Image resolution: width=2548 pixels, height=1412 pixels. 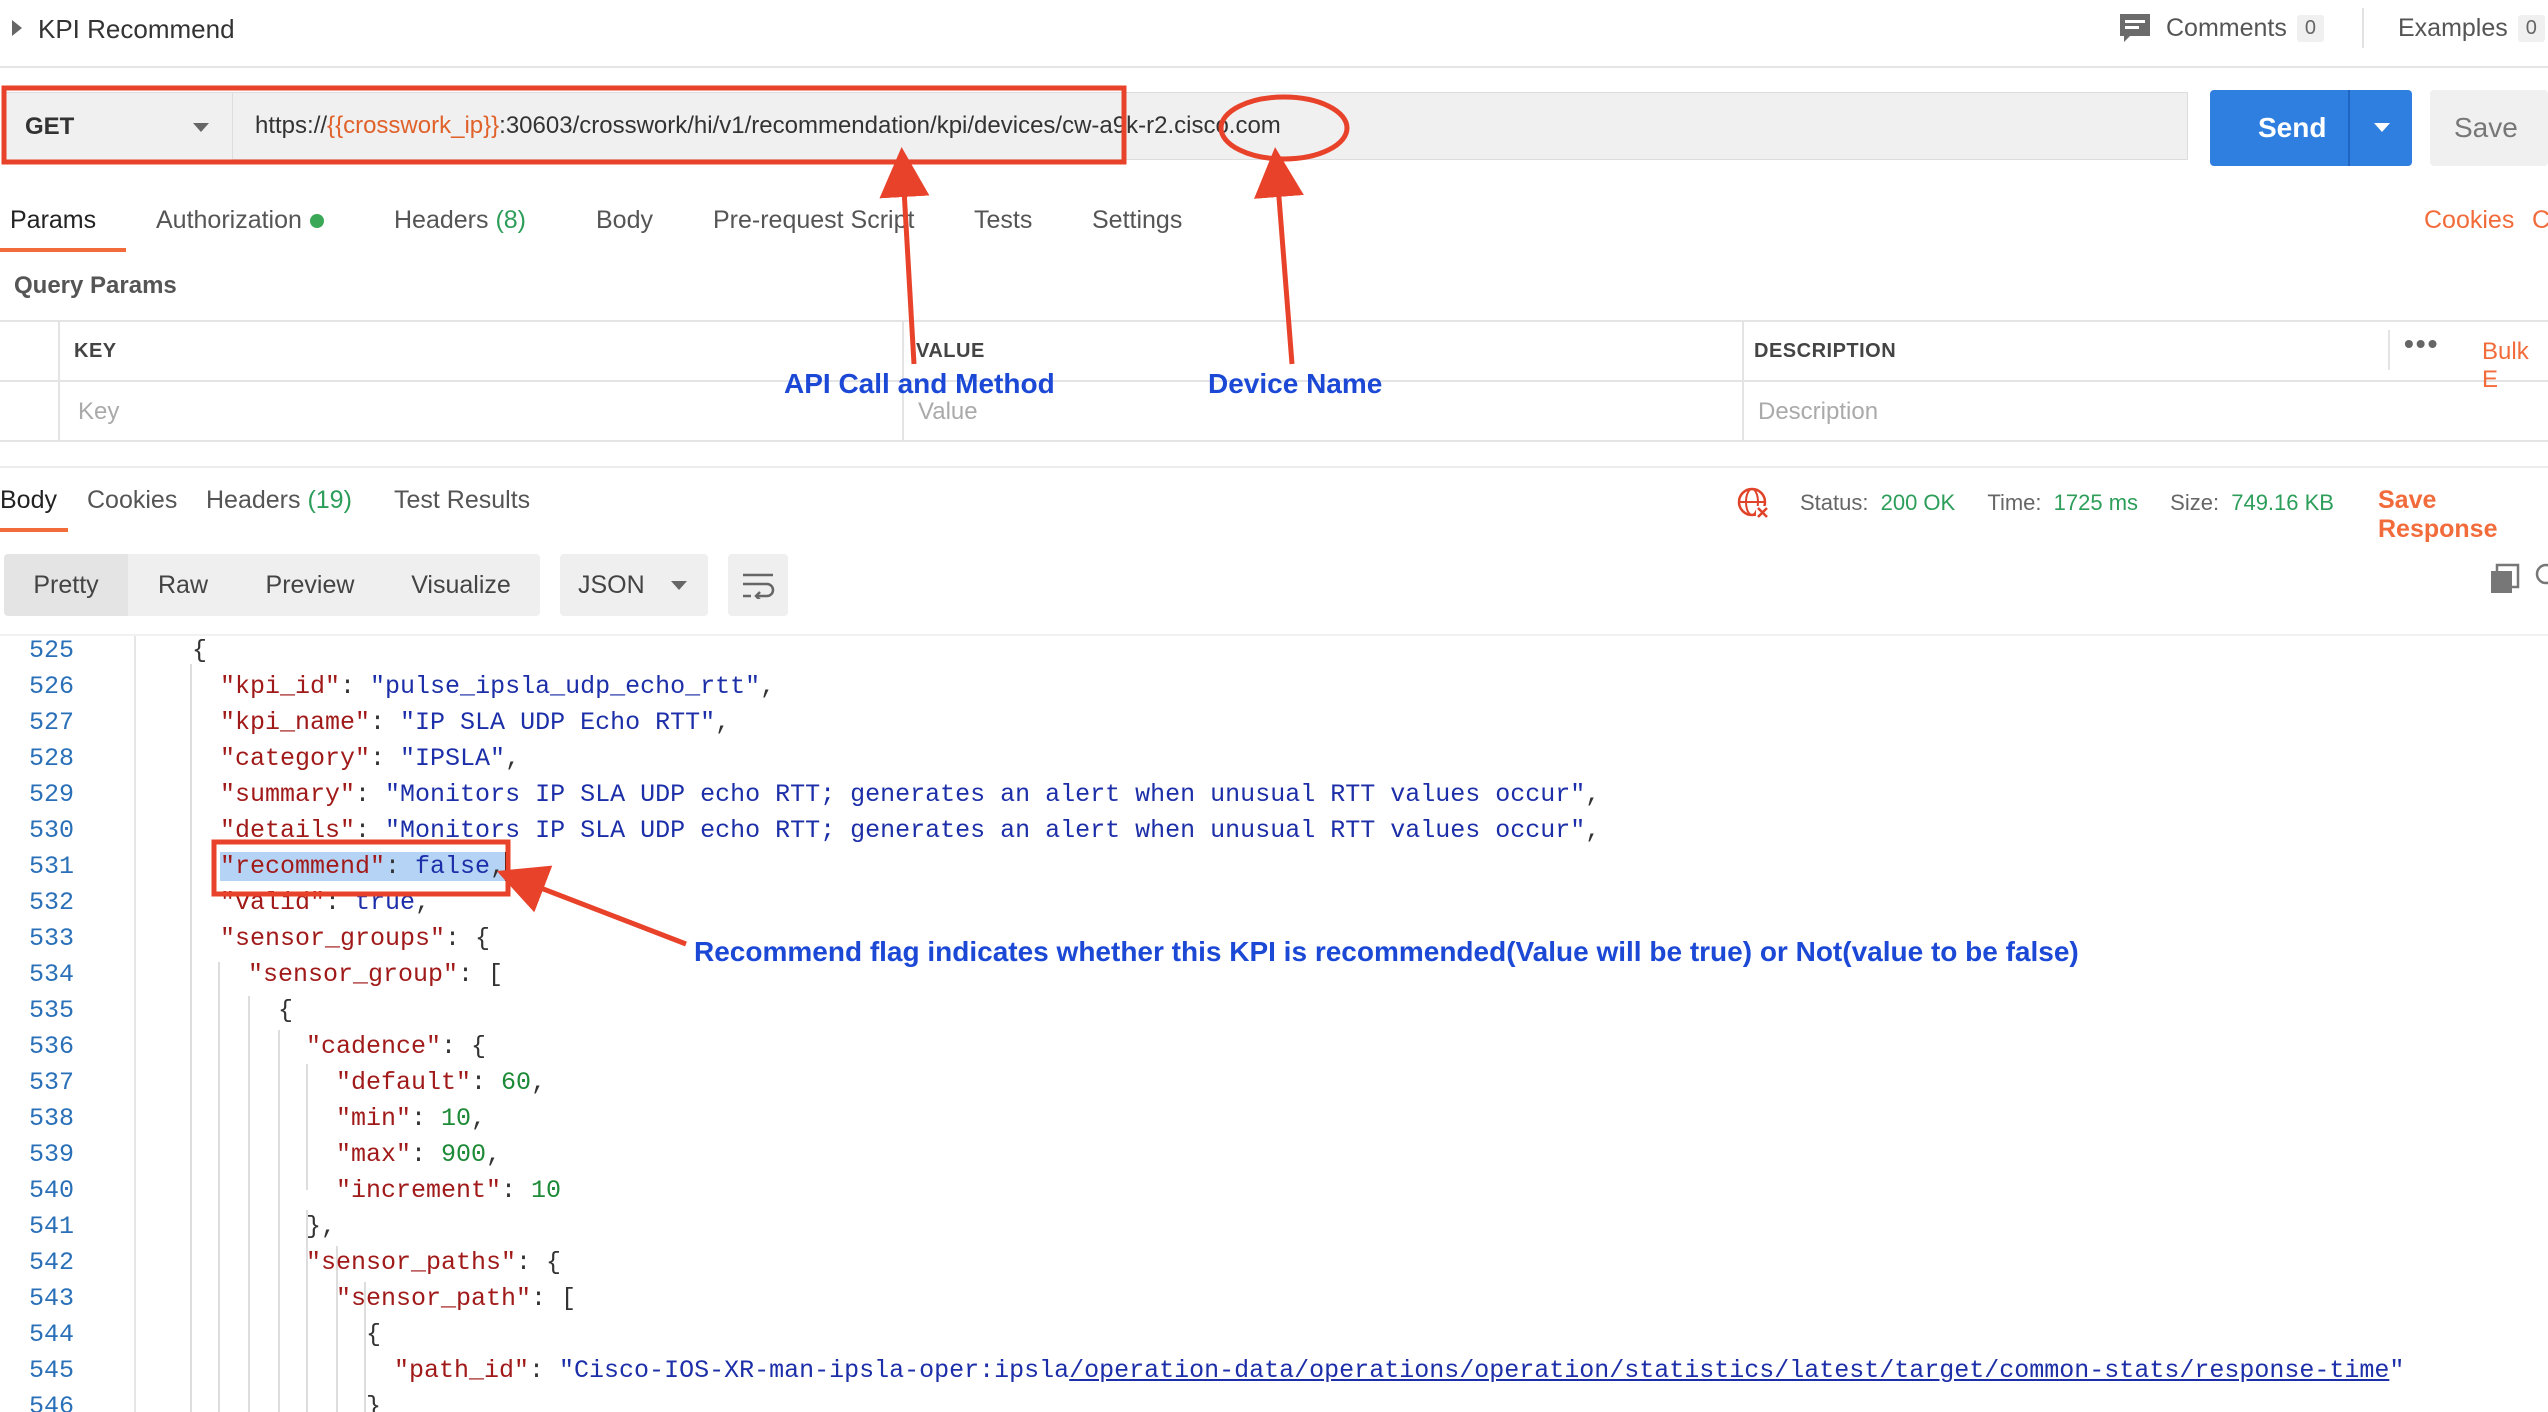 I want to click on tab-test-results: Test Results, so click(x=462, y=500).